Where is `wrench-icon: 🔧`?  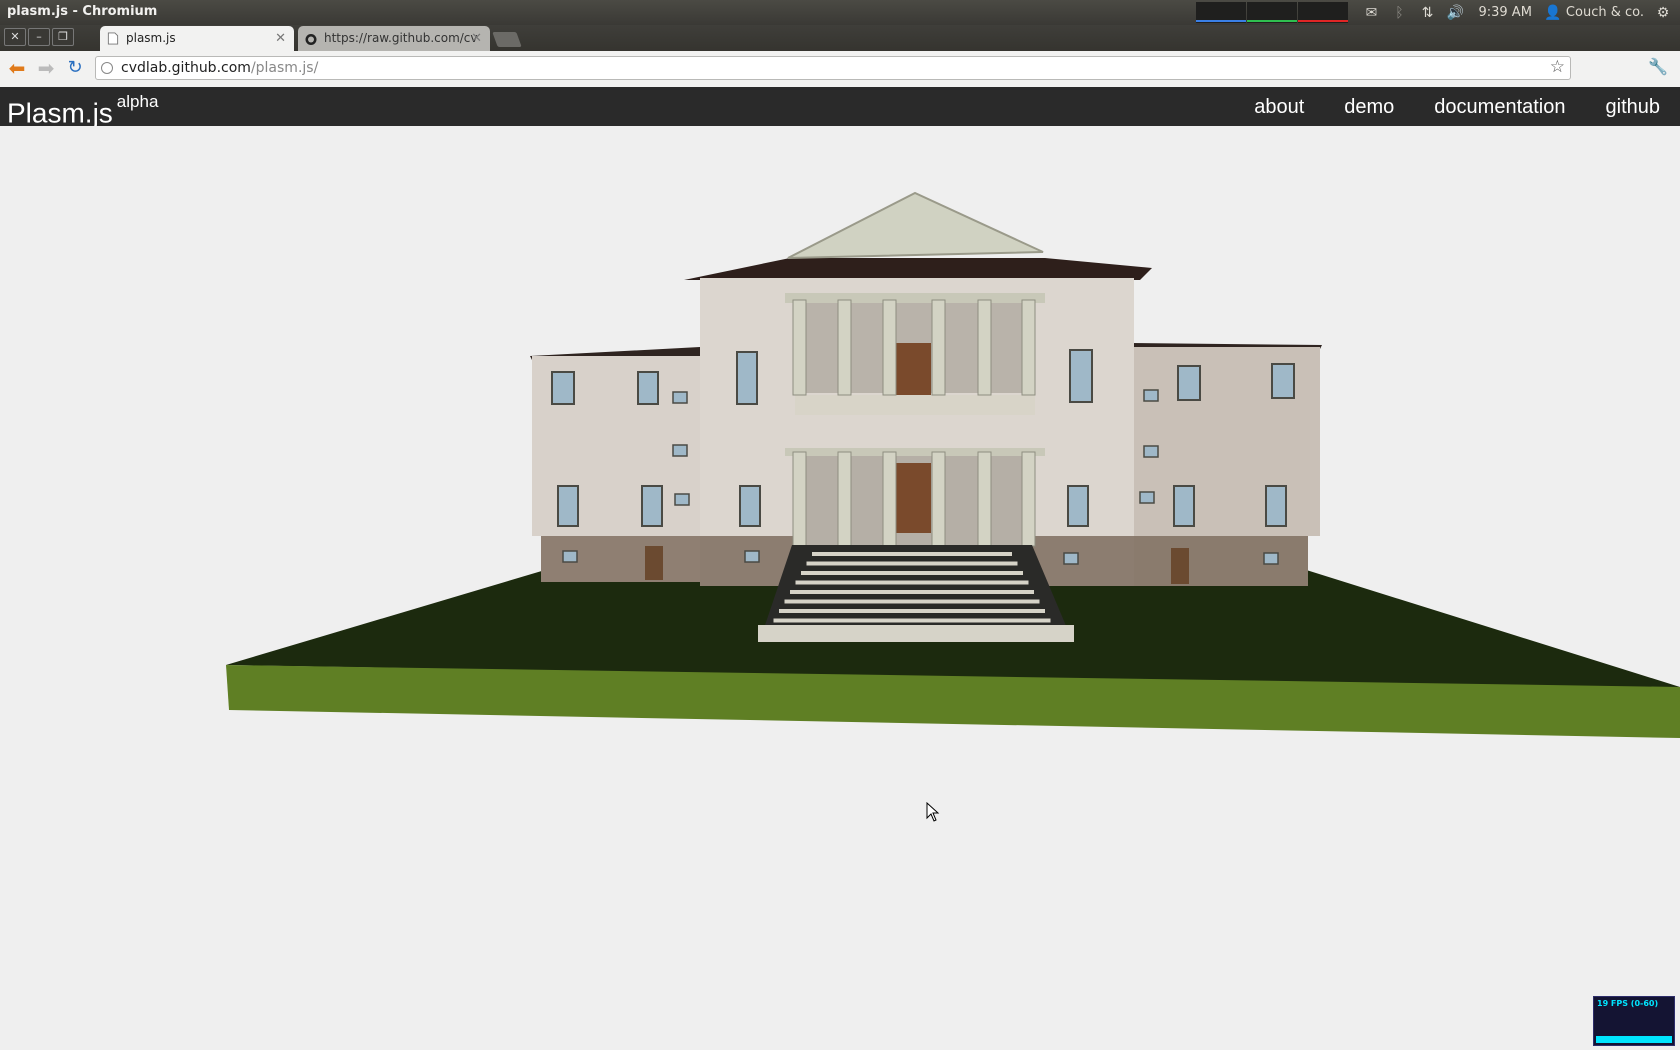 wrench-icon: 🔧 is located at coordinates (1658, 66).